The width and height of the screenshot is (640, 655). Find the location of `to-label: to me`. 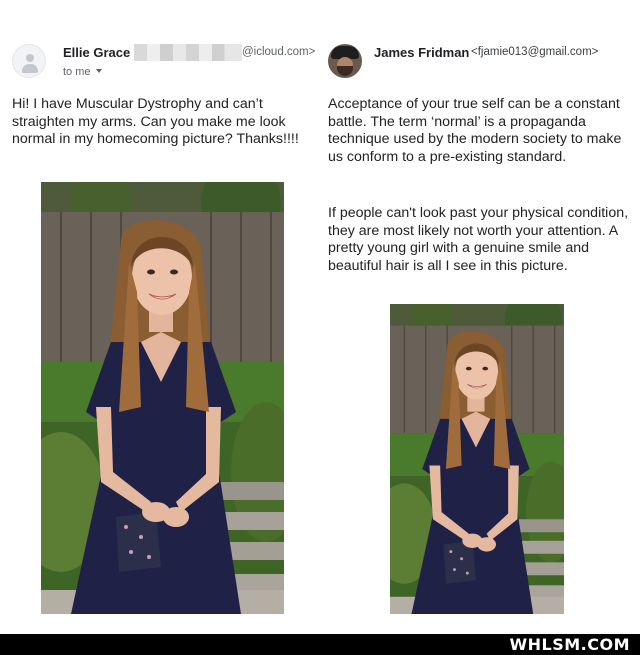

to-label: to me is located at coordinates (77, 72).